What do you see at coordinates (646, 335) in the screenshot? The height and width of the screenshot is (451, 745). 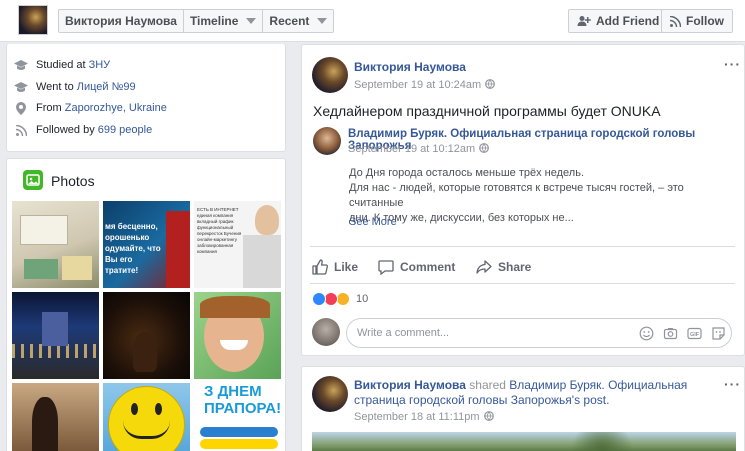 I see `emoji-icon` at bounding box center [646, 335].